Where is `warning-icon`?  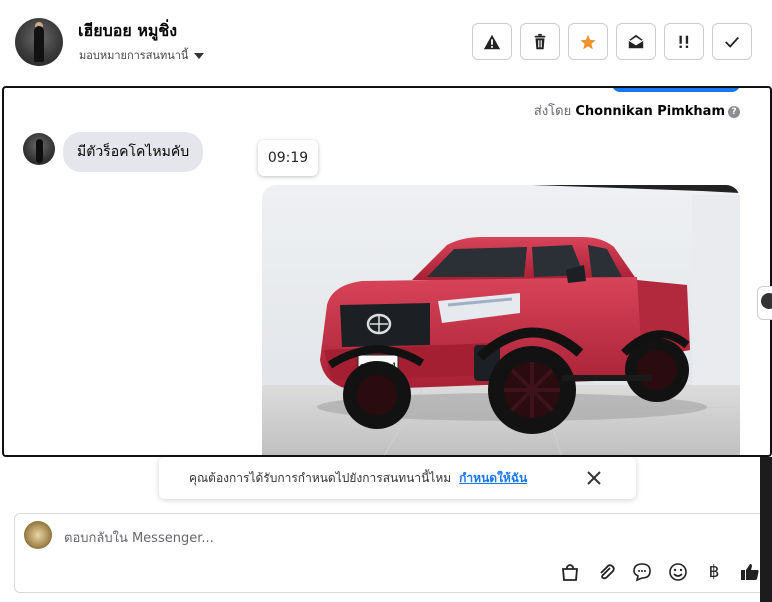 warning-icon is located at coordinates (492, 41).